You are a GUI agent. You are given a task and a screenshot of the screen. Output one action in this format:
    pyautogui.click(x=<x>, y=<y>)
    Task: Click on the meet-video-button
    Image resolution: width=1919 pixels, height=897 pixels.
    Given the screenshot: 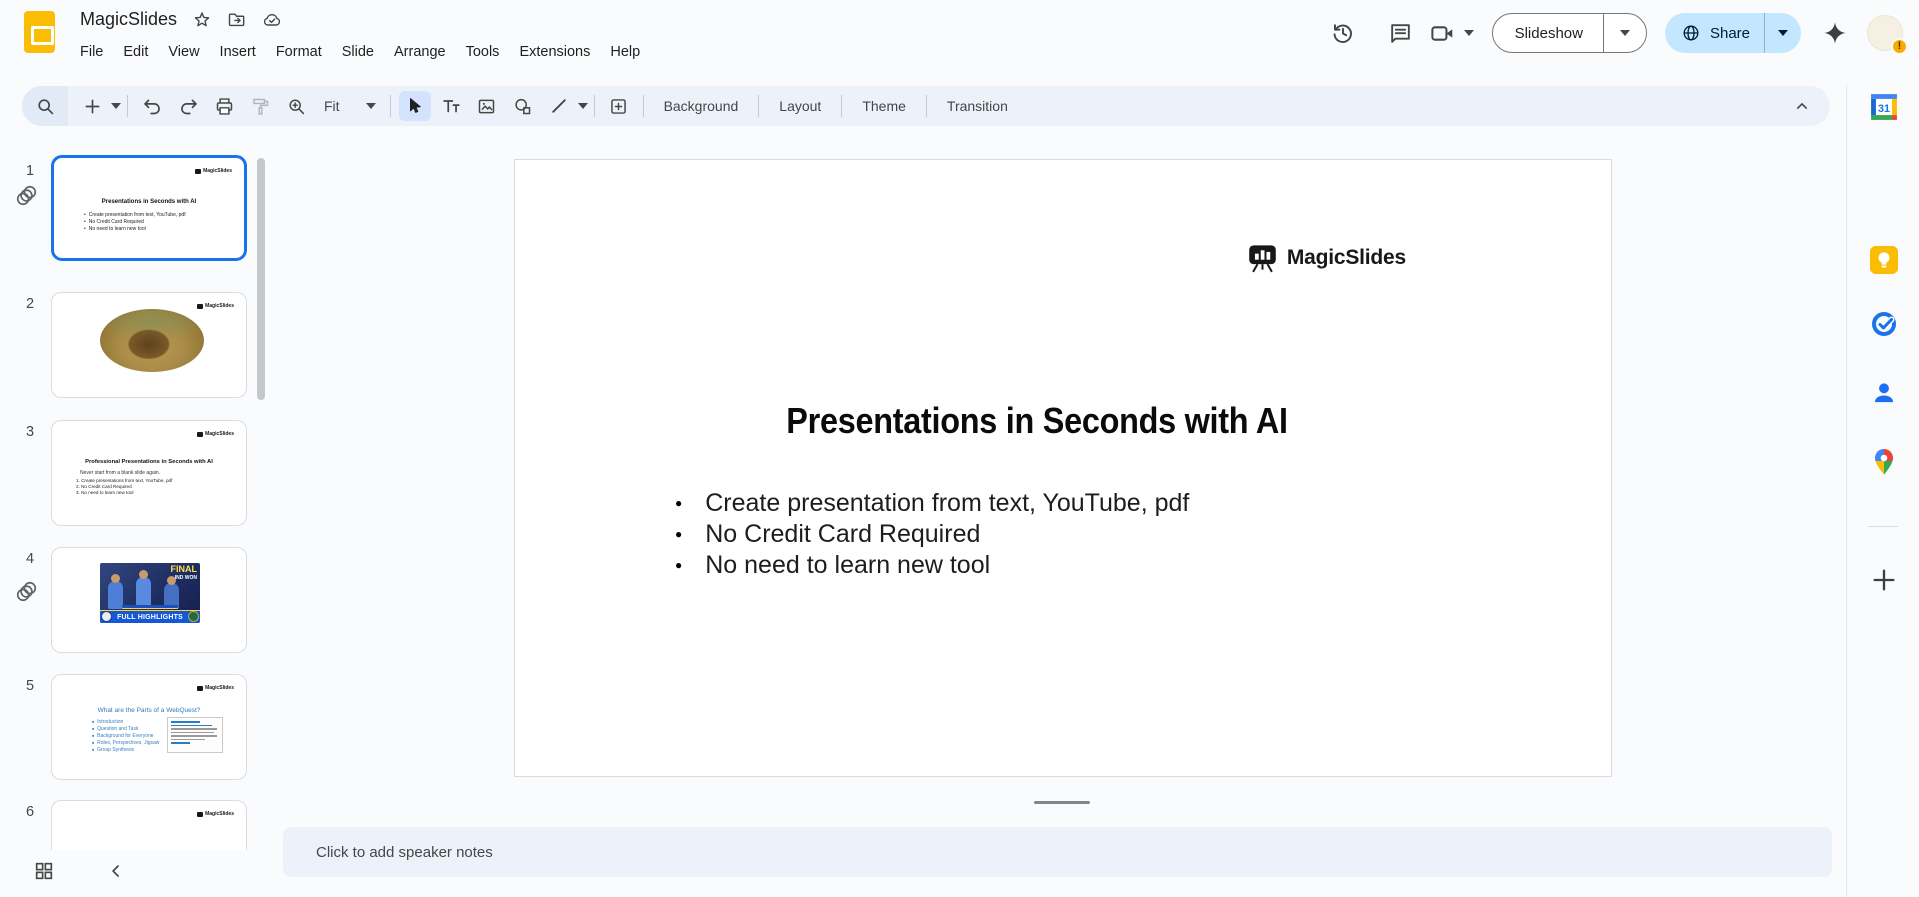 What is the action you would take?
    pyautogui.click(x=1451, y=33)
    